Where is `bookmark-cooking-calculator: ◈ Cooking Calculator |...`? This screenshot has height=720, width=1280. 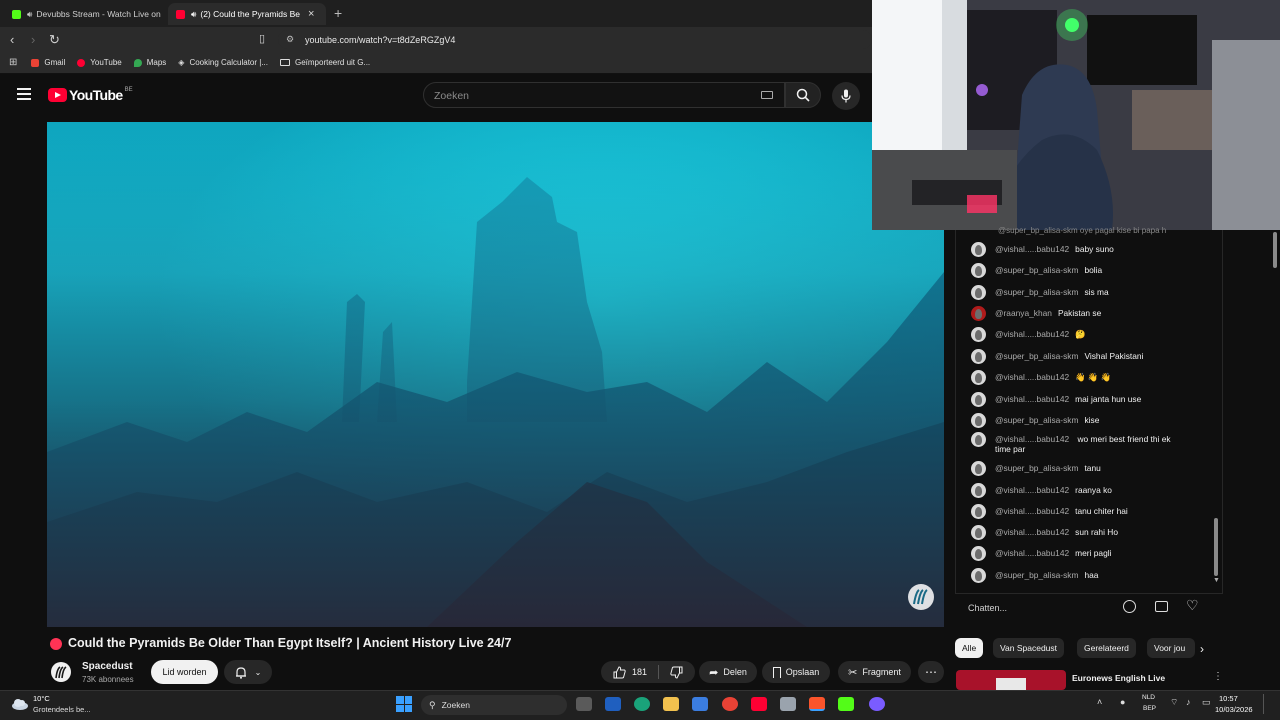
bookmark-cooking-calculator: ◈ Cooking Calculator |... is located at coordinates (223, 62).